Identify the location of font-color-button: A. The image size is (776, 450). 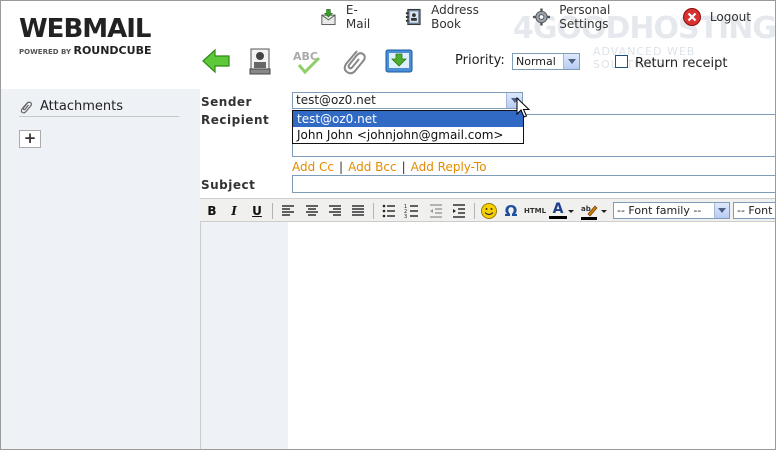
(558, 210).